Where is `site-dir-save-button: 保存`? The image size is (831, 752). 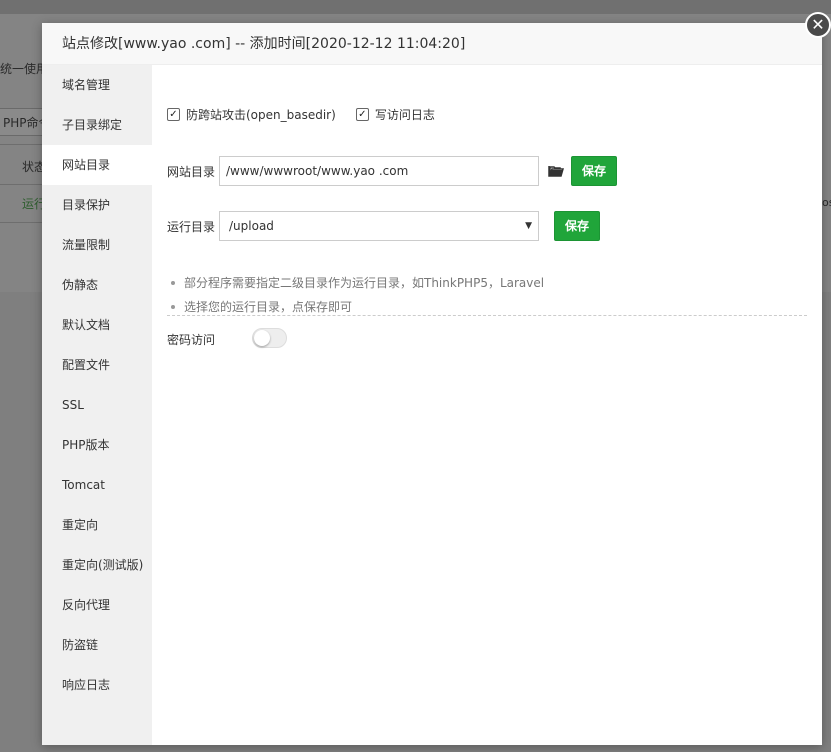
site-dir-save-button: 保存 is located at coordinates (594, 171).